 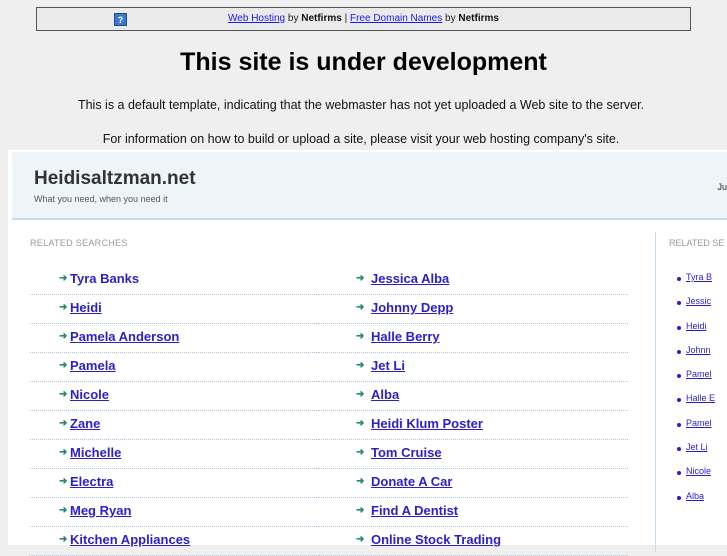 What do you see at coordinates (173, 541) in the screenshot?
I see `related-search-item: ➜ Kitchen Appliances` at bounding box center [173, 541].